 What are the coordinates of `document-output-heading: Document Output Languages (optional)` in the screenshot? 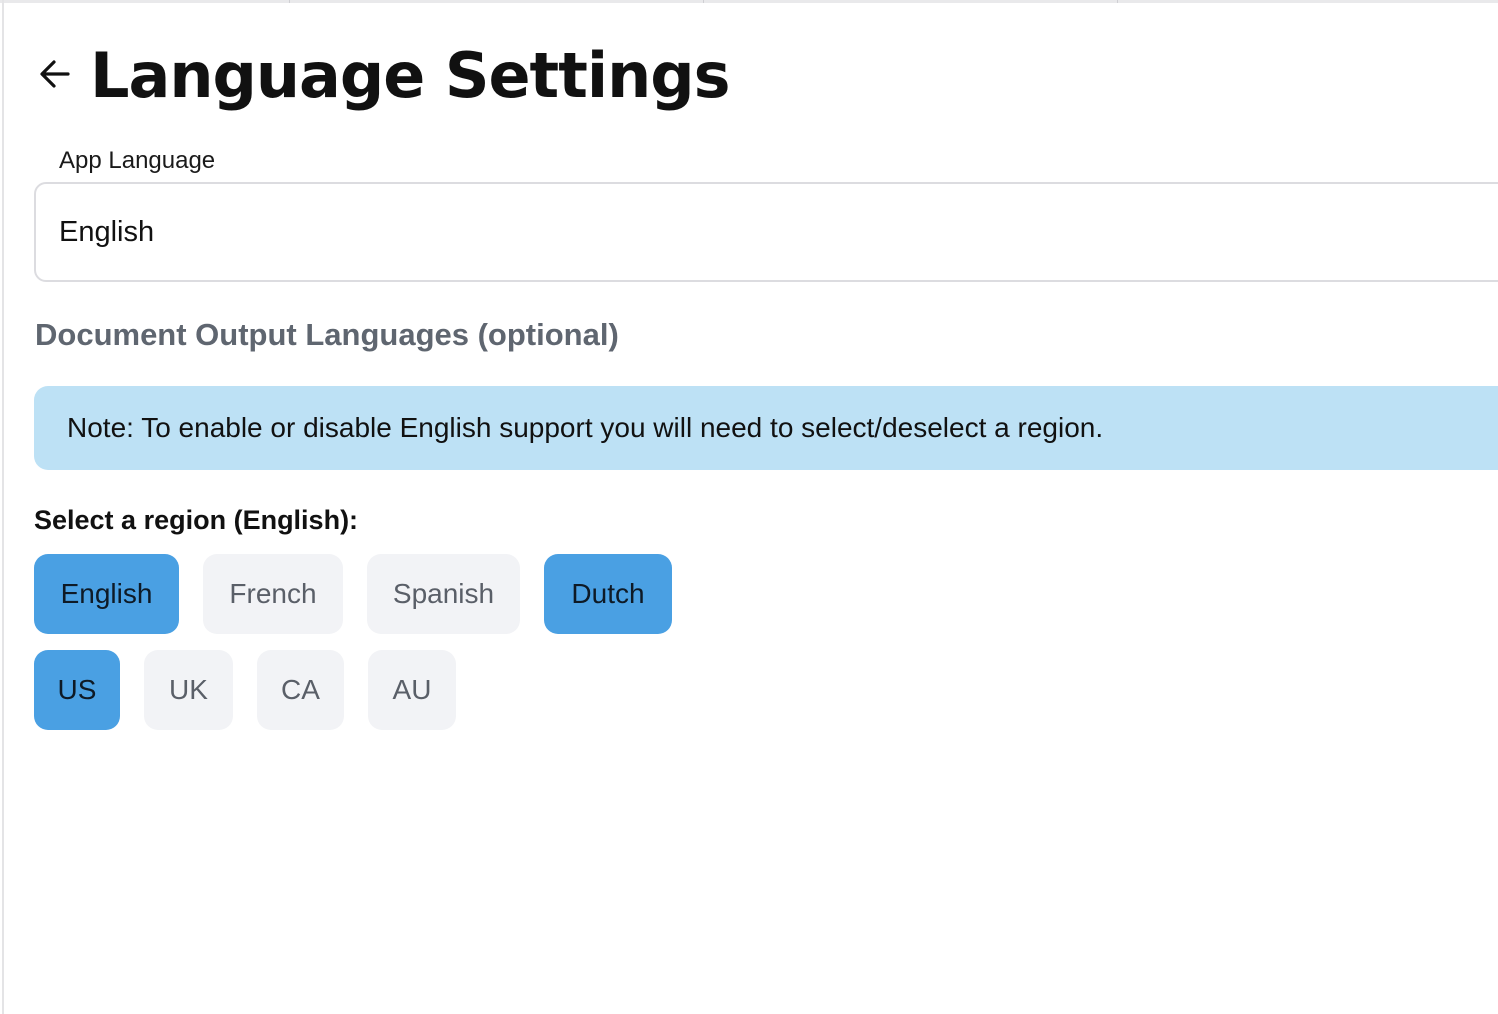 It's located at (327, 334).